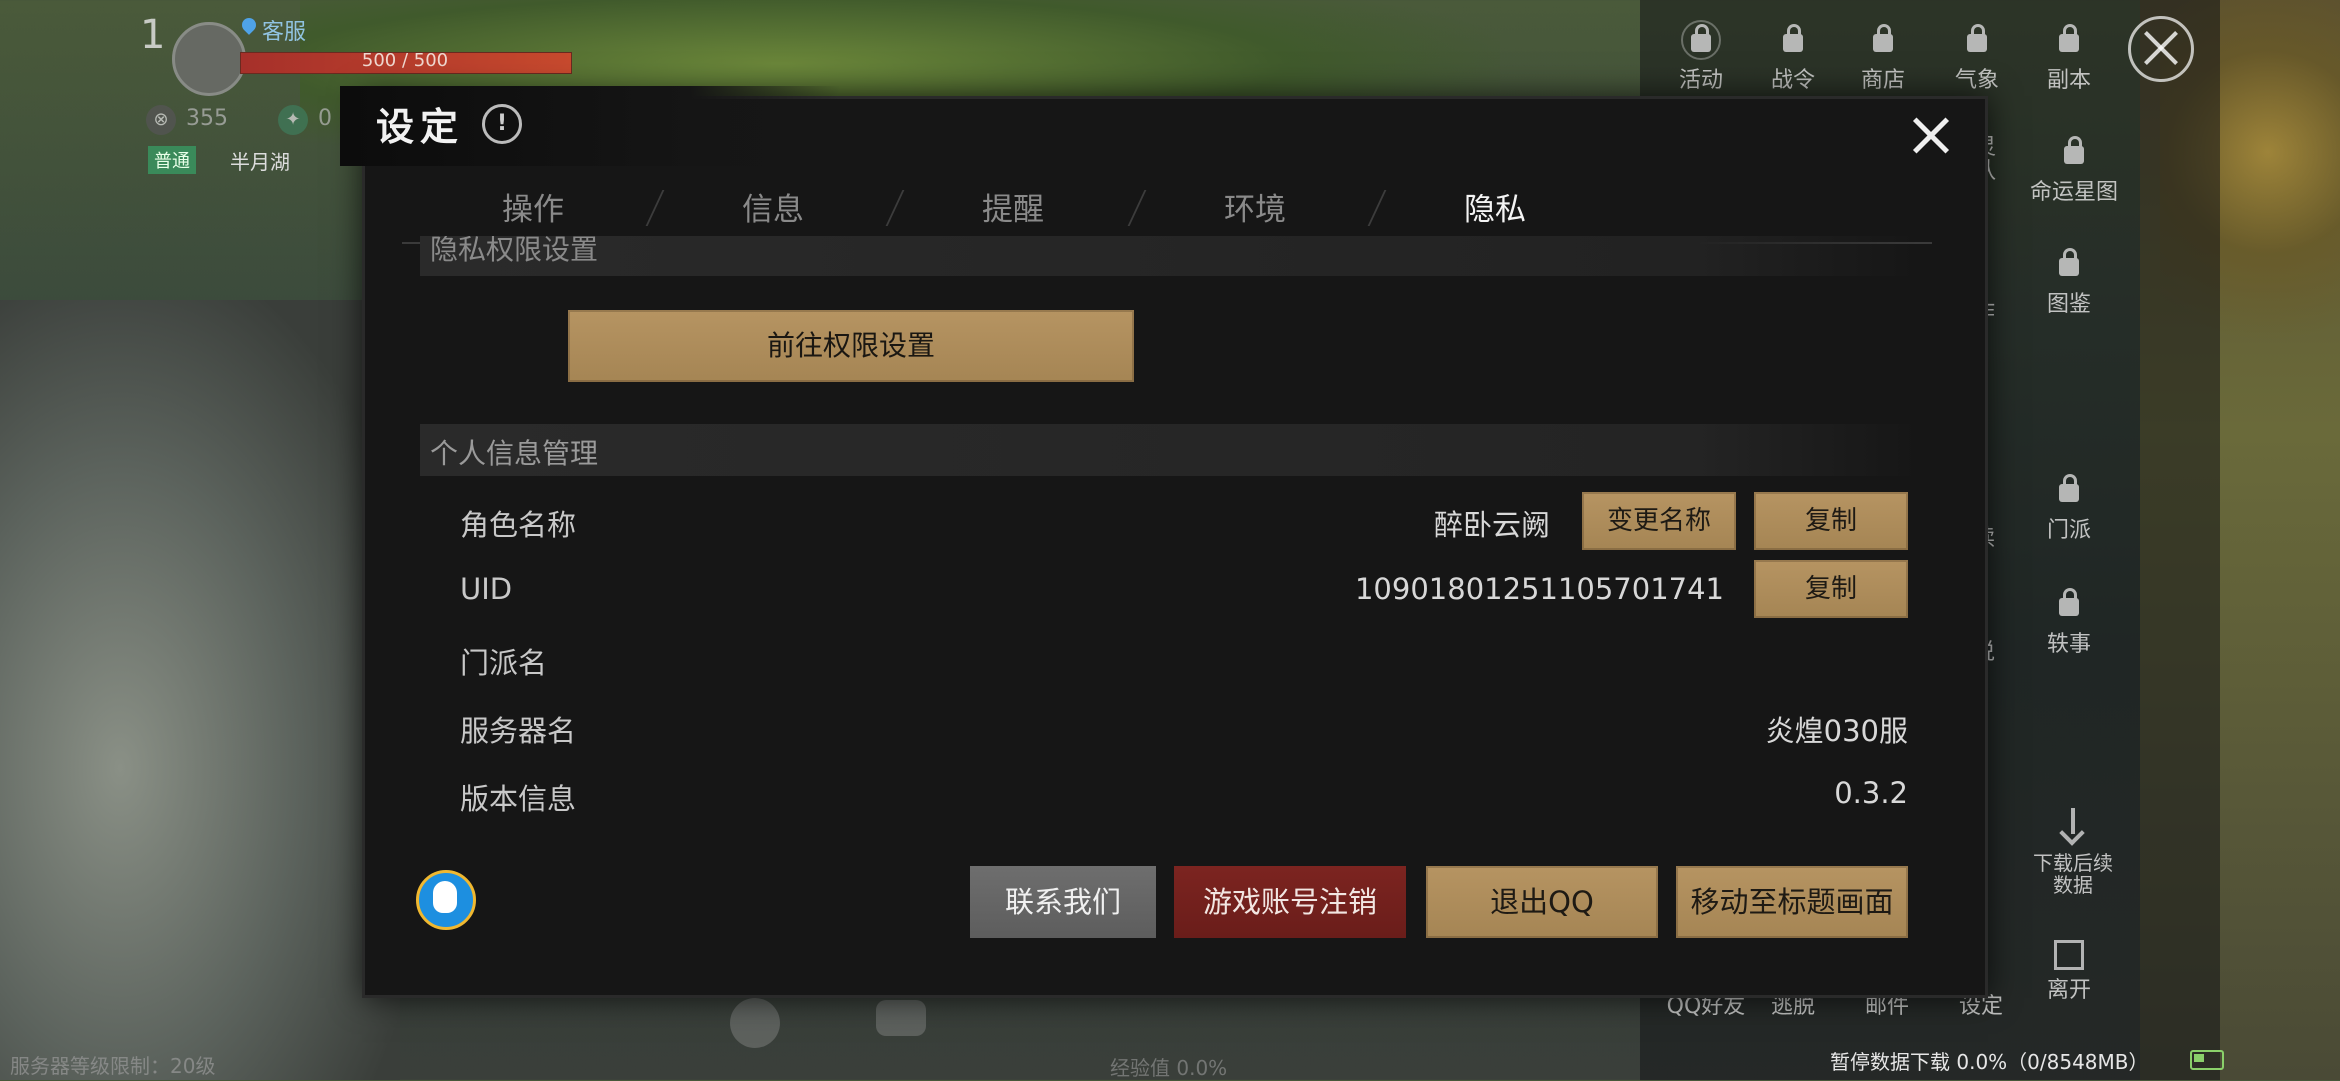 The height and width of the screenshot is (1081, 2340). Describe the element at coordinates (533, 206) in the screenshot. I see `tab-controls: 操作` at that location.